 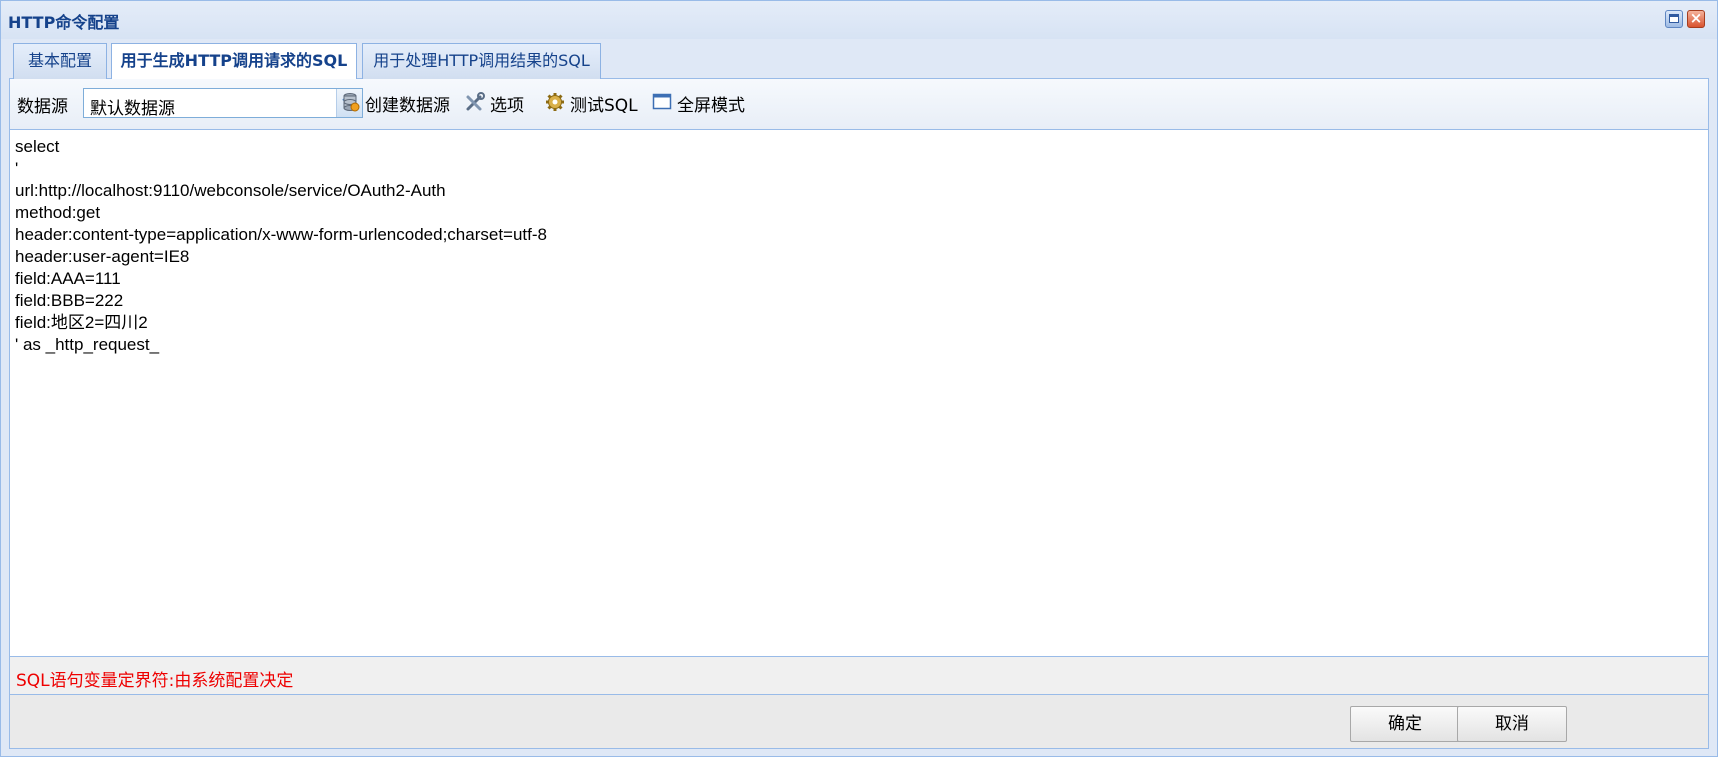 What do you see at coordinates (1674, 19) in the screenshot?
I see `maximize-icon` at bounding box center [1674, 19].